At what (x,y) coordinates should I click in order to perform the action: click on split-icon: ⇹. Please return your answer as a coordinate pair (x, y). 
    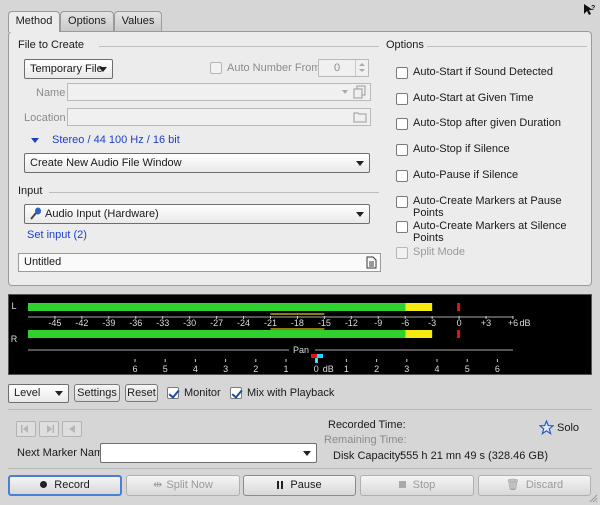
    Looking at the image, I should click on (157, 485).